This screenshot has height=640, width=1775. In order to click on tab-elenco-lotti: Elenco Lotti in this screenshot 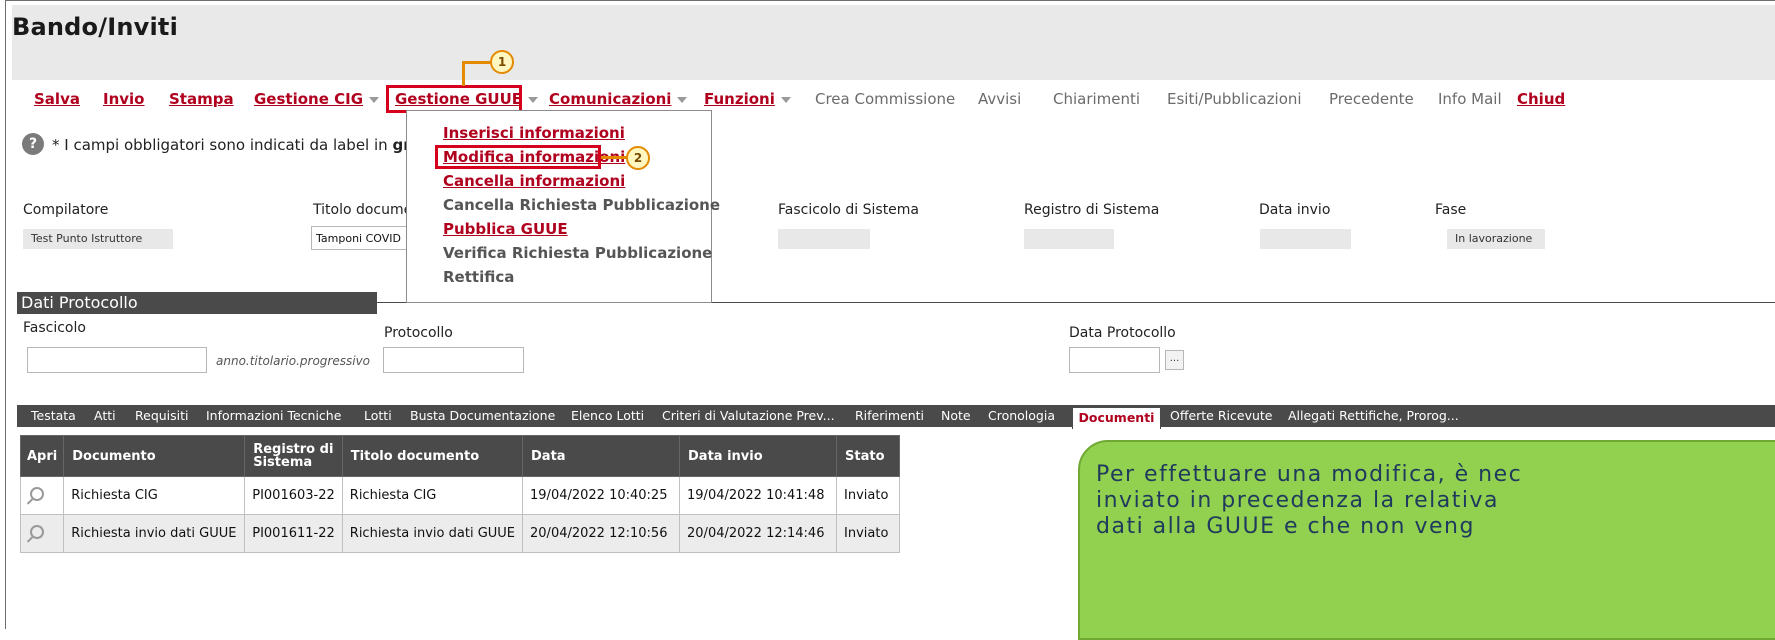, I will do `click(607, 416)`.